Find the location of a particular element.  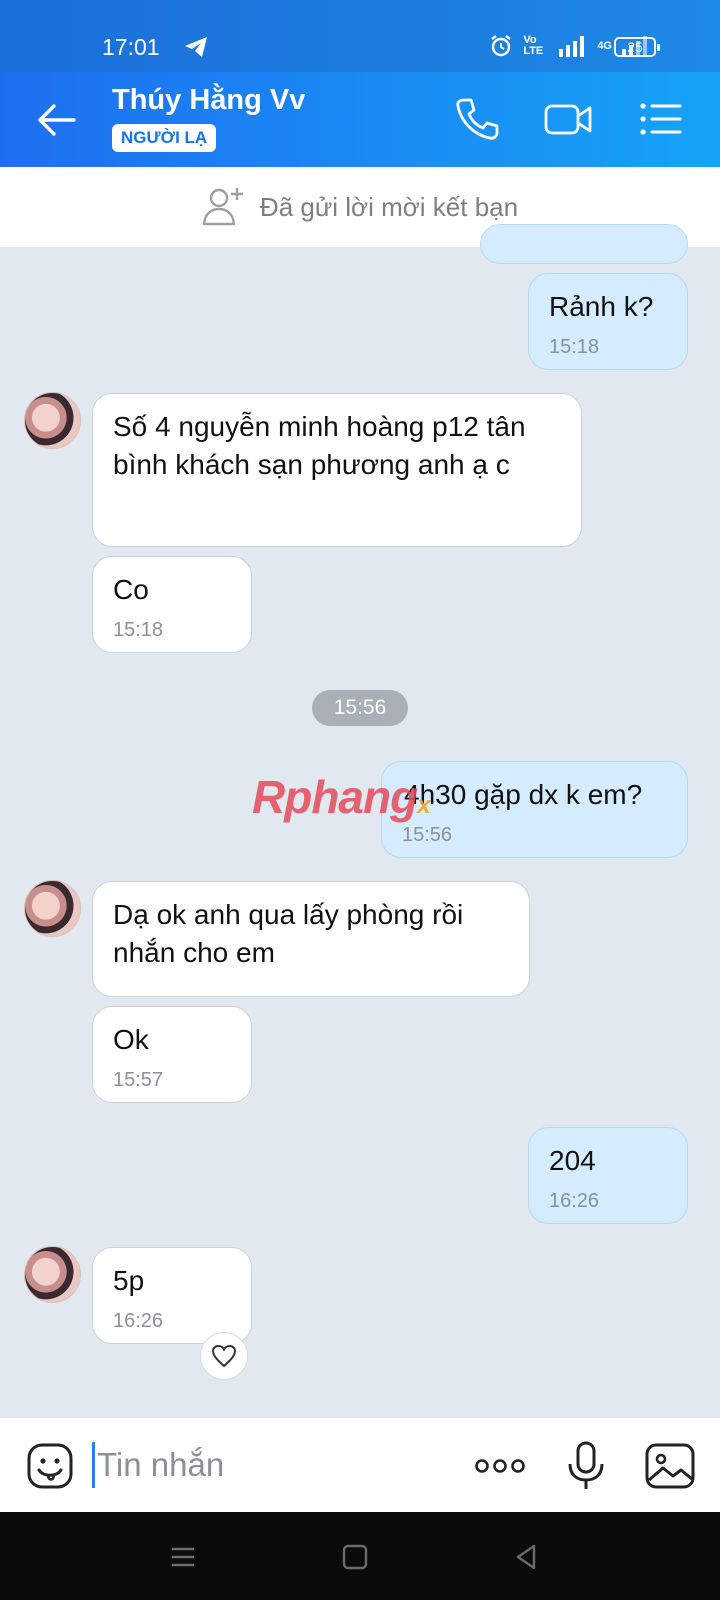

battery-icon: 25 is located at coordinates (637, 47).